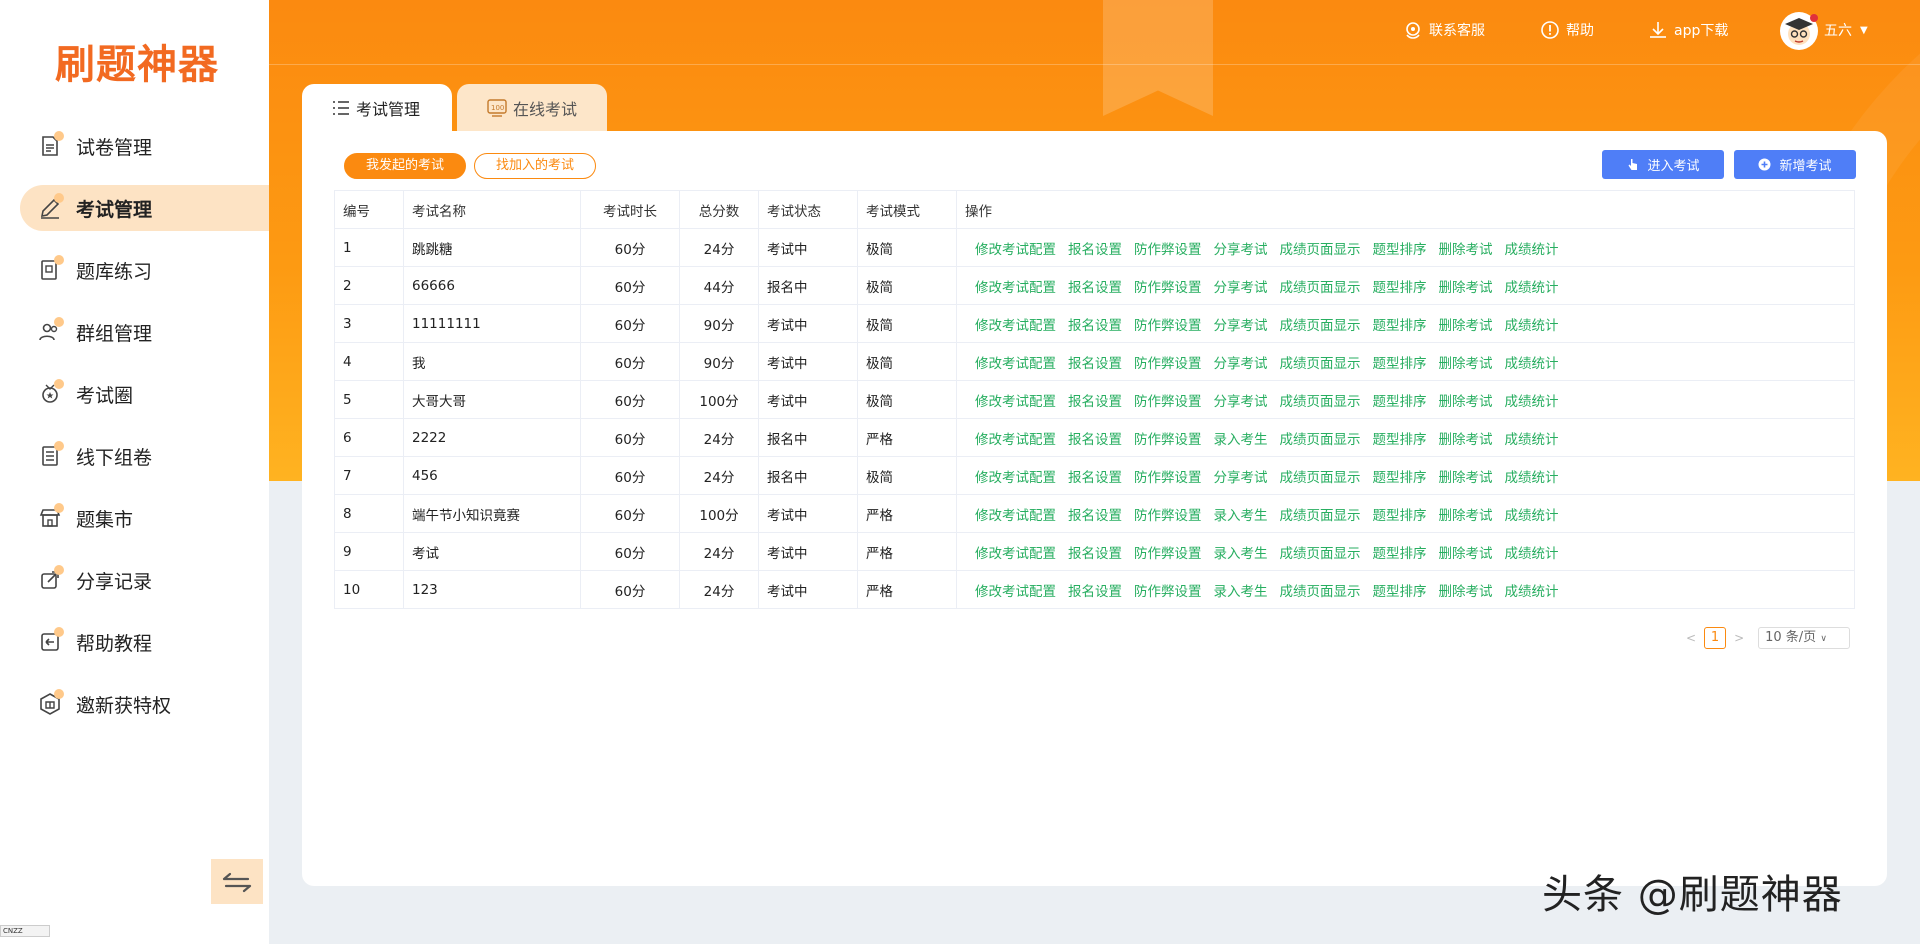 Image resolution: width=1920 pixels, height=944 pixels. What do you see at coordinates (1444, 30) in the screenshot?
I see `contact-service-link: 联系客服` at bounding box center [1444, 30].